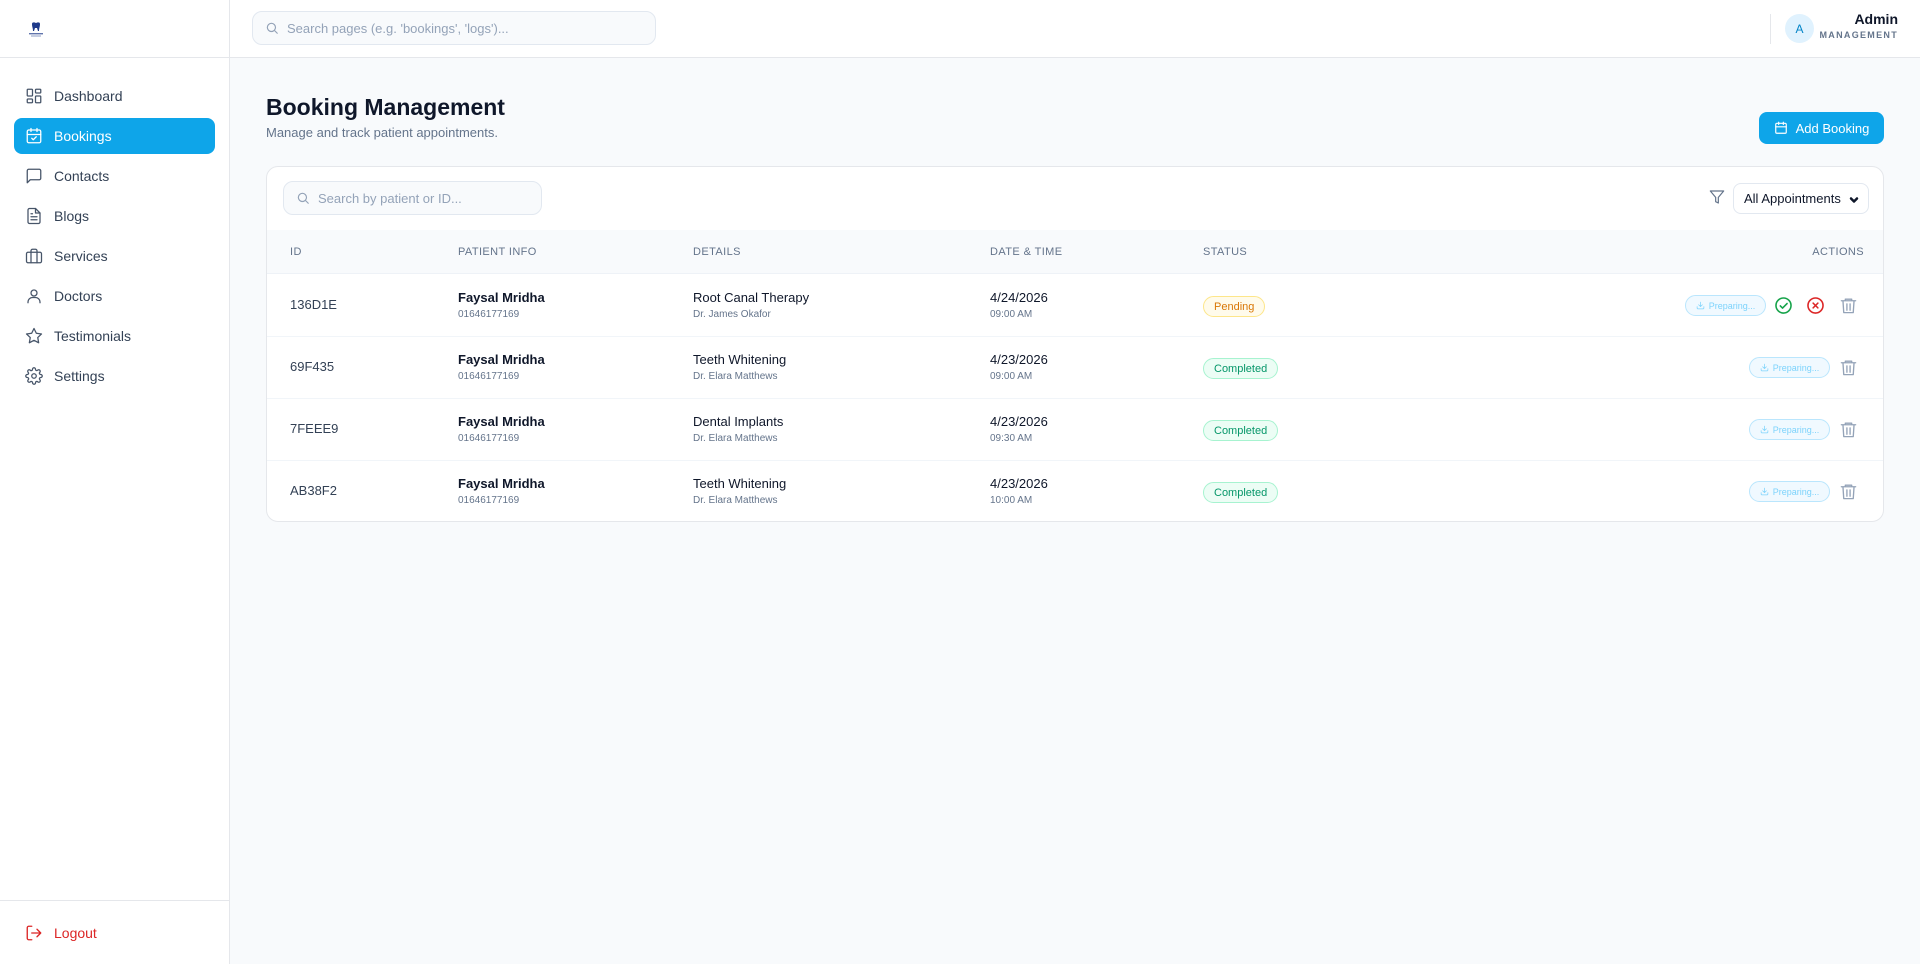  I want to click on sidebar-item-label: Testimonials, so click(93, 336).